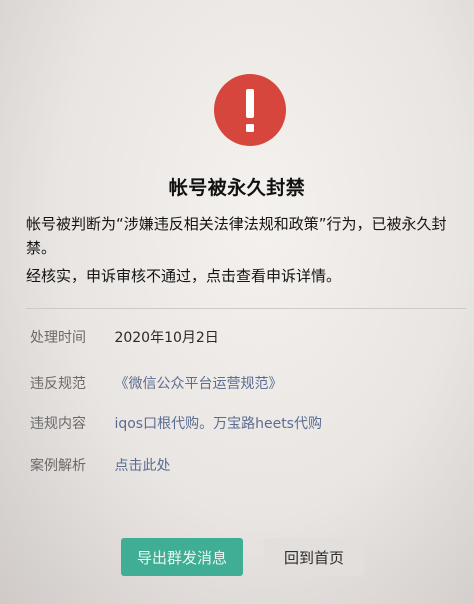 This screenshot has height=604, width=474. I want to click on detail-row-content: 违规内容 iqos口根代购。万宝路heets代购, so click(176, 423).